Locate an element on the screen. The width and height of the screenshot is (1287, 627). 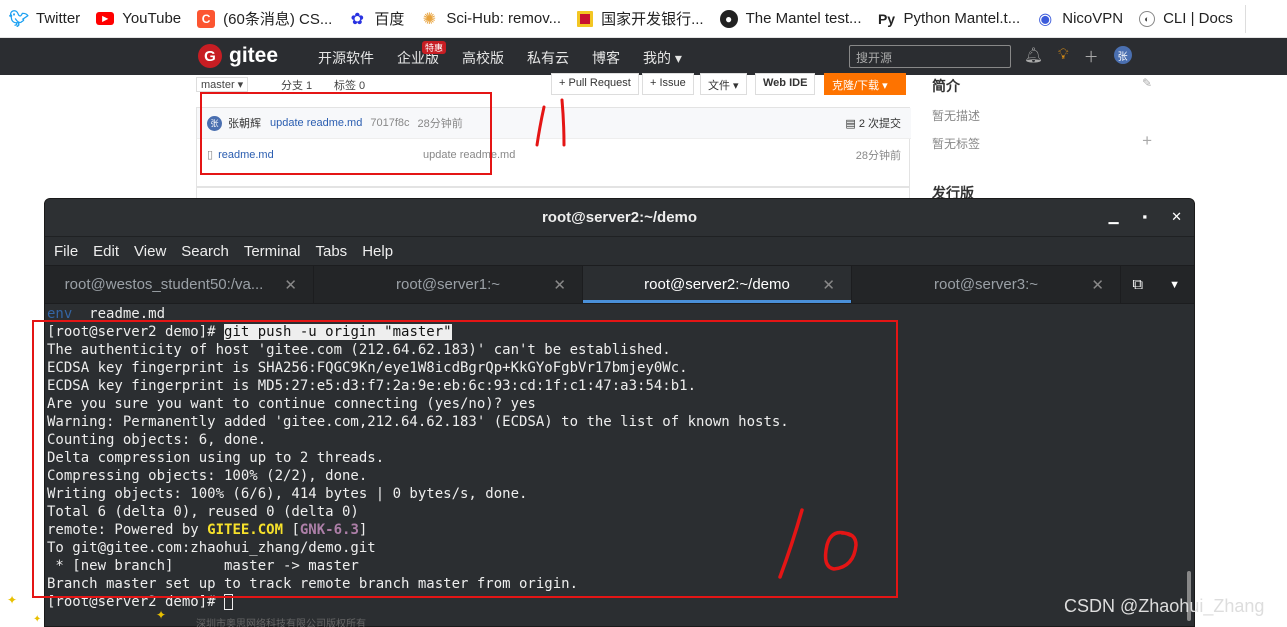
clone-button: 克隆/下载 ▾ is located at coordinates (865, 84).